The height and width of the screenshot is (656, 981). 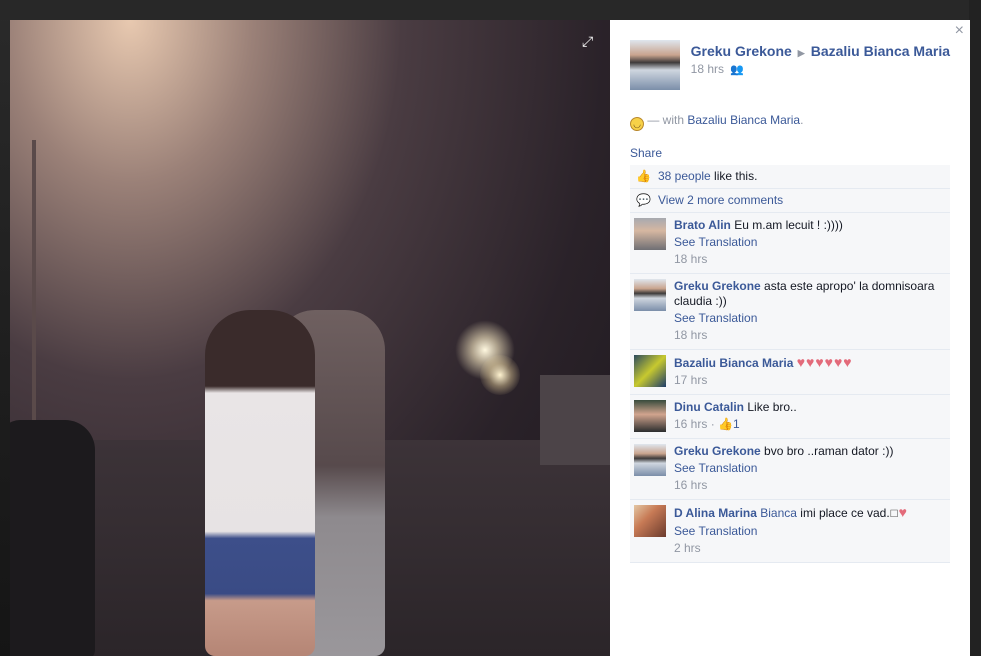 I want to click on comment-item: Bazaliu Bianca Maria ♥♥♥♥♥♥ 17 hrs, so click(x=790, y=372).